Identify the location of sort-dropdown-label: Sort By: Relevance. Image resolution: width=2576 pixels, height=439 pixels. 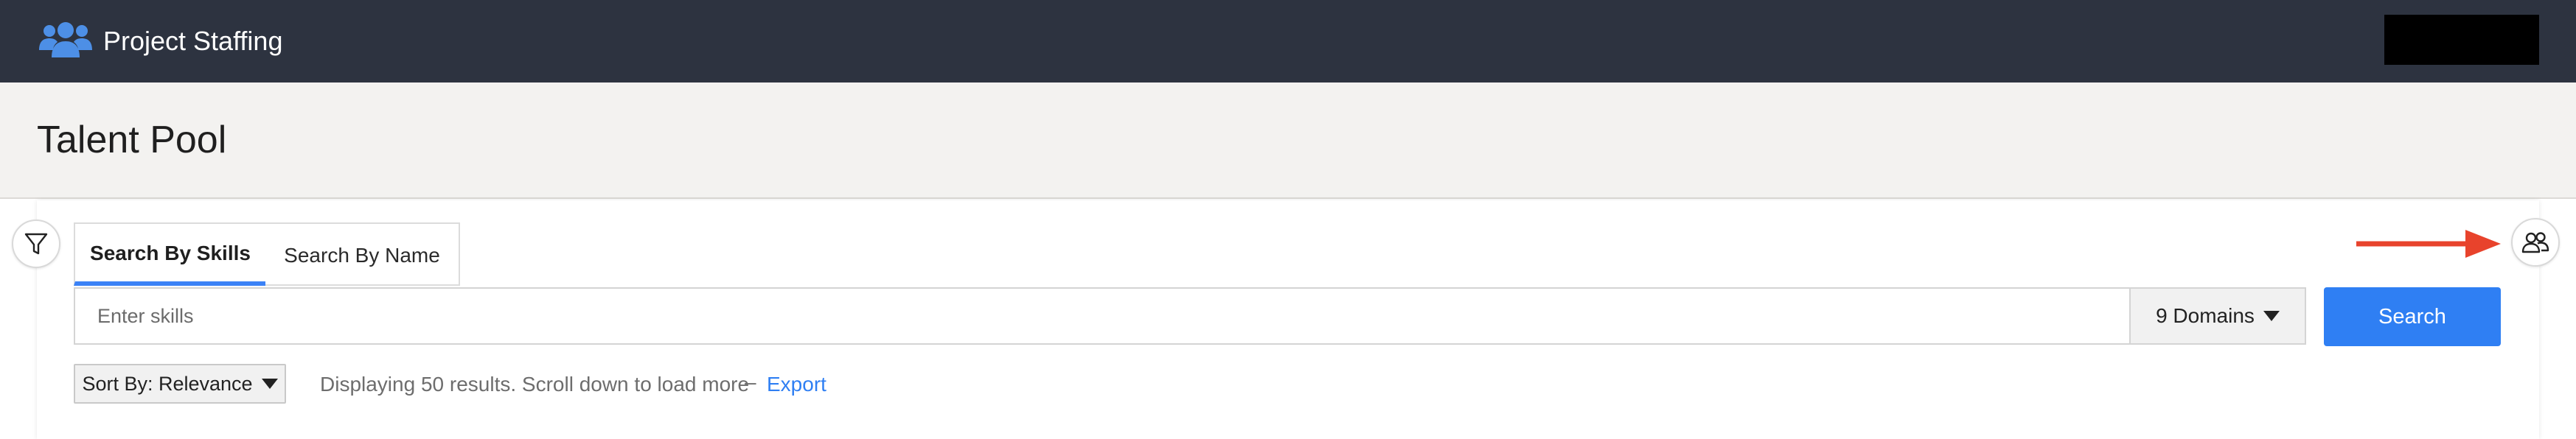
(167, 383).